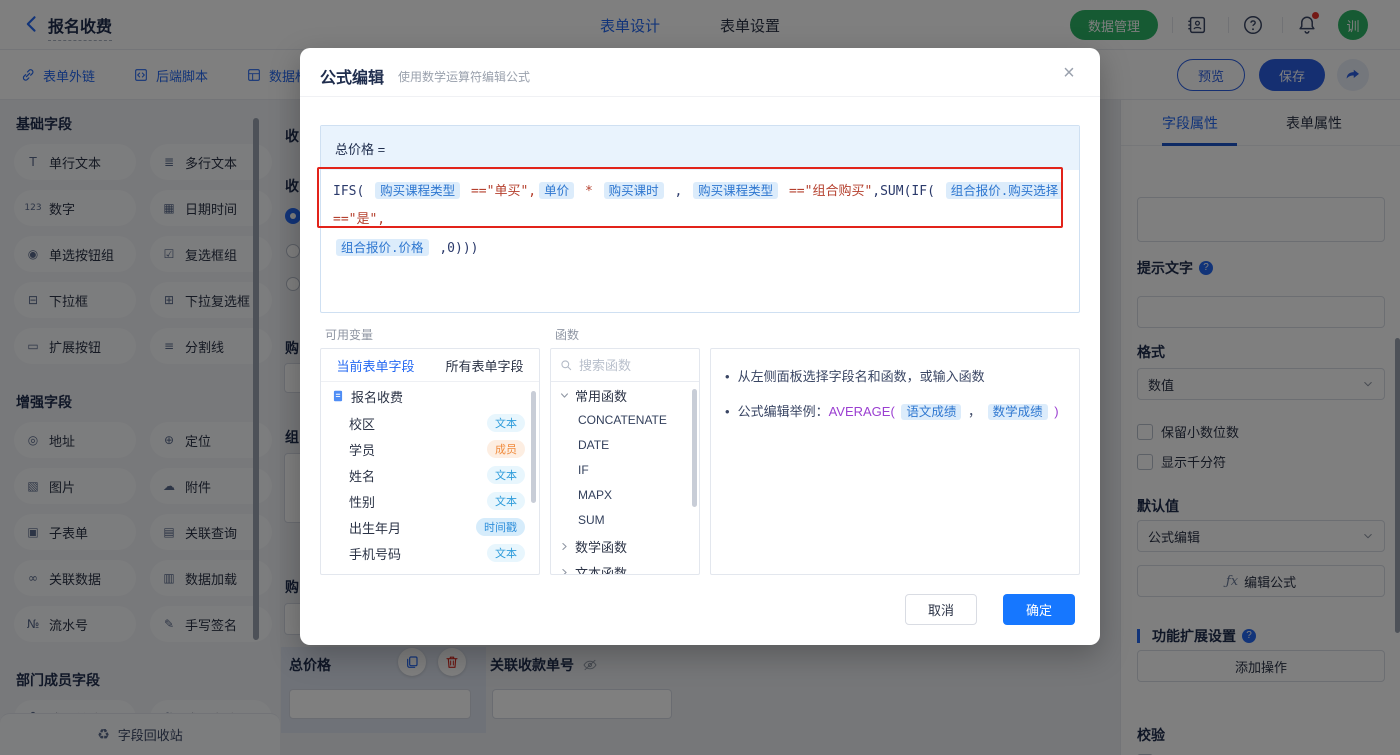 The height and width of the screenshot is (755, 1400). What do you see at coordinates (506, 449) in the screenshot?
I see `variable-type-badge: 成员` at bounding box center [506, 449].